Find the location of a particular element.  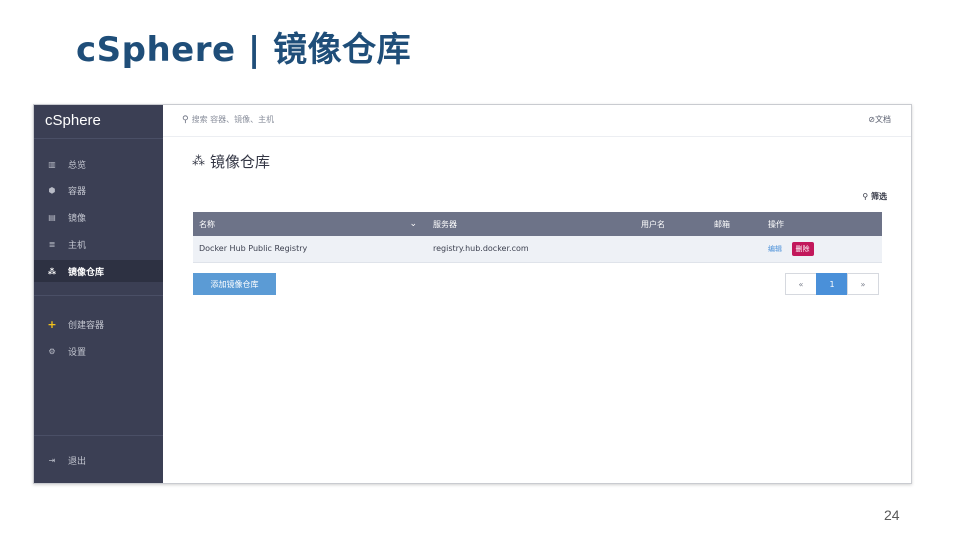

slide-title: cSphere | 镜像仓库 is located at coordinates (244, 50).